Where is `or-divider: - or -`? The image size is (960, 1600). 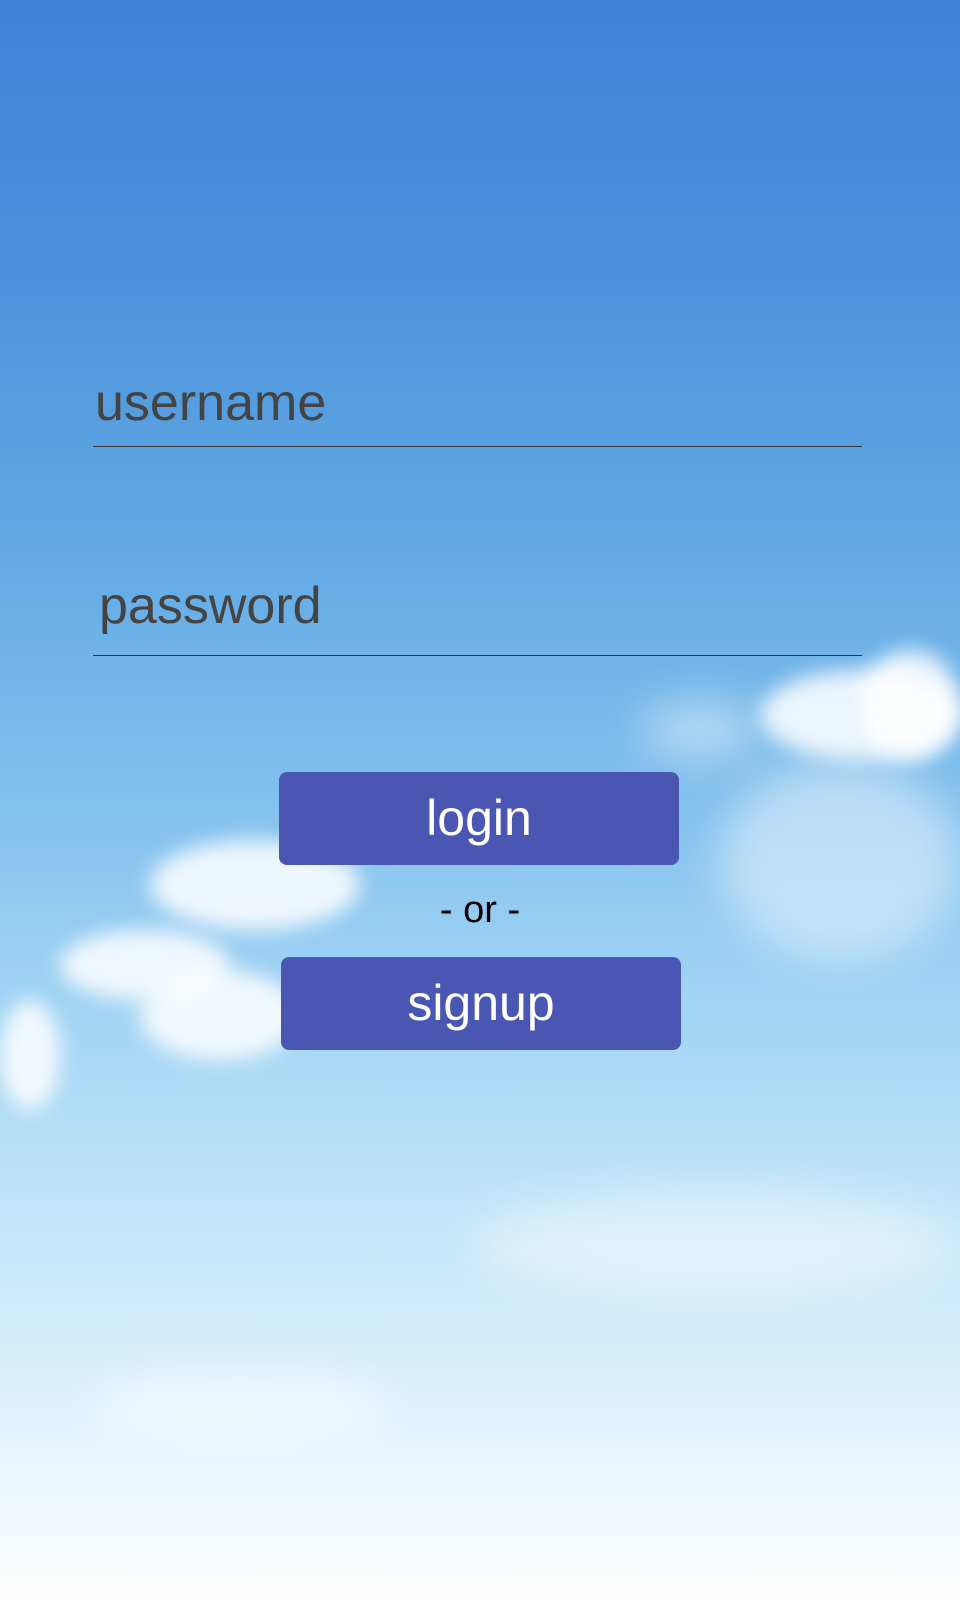 or-divider: - or - is located at coordinates (480, 910).